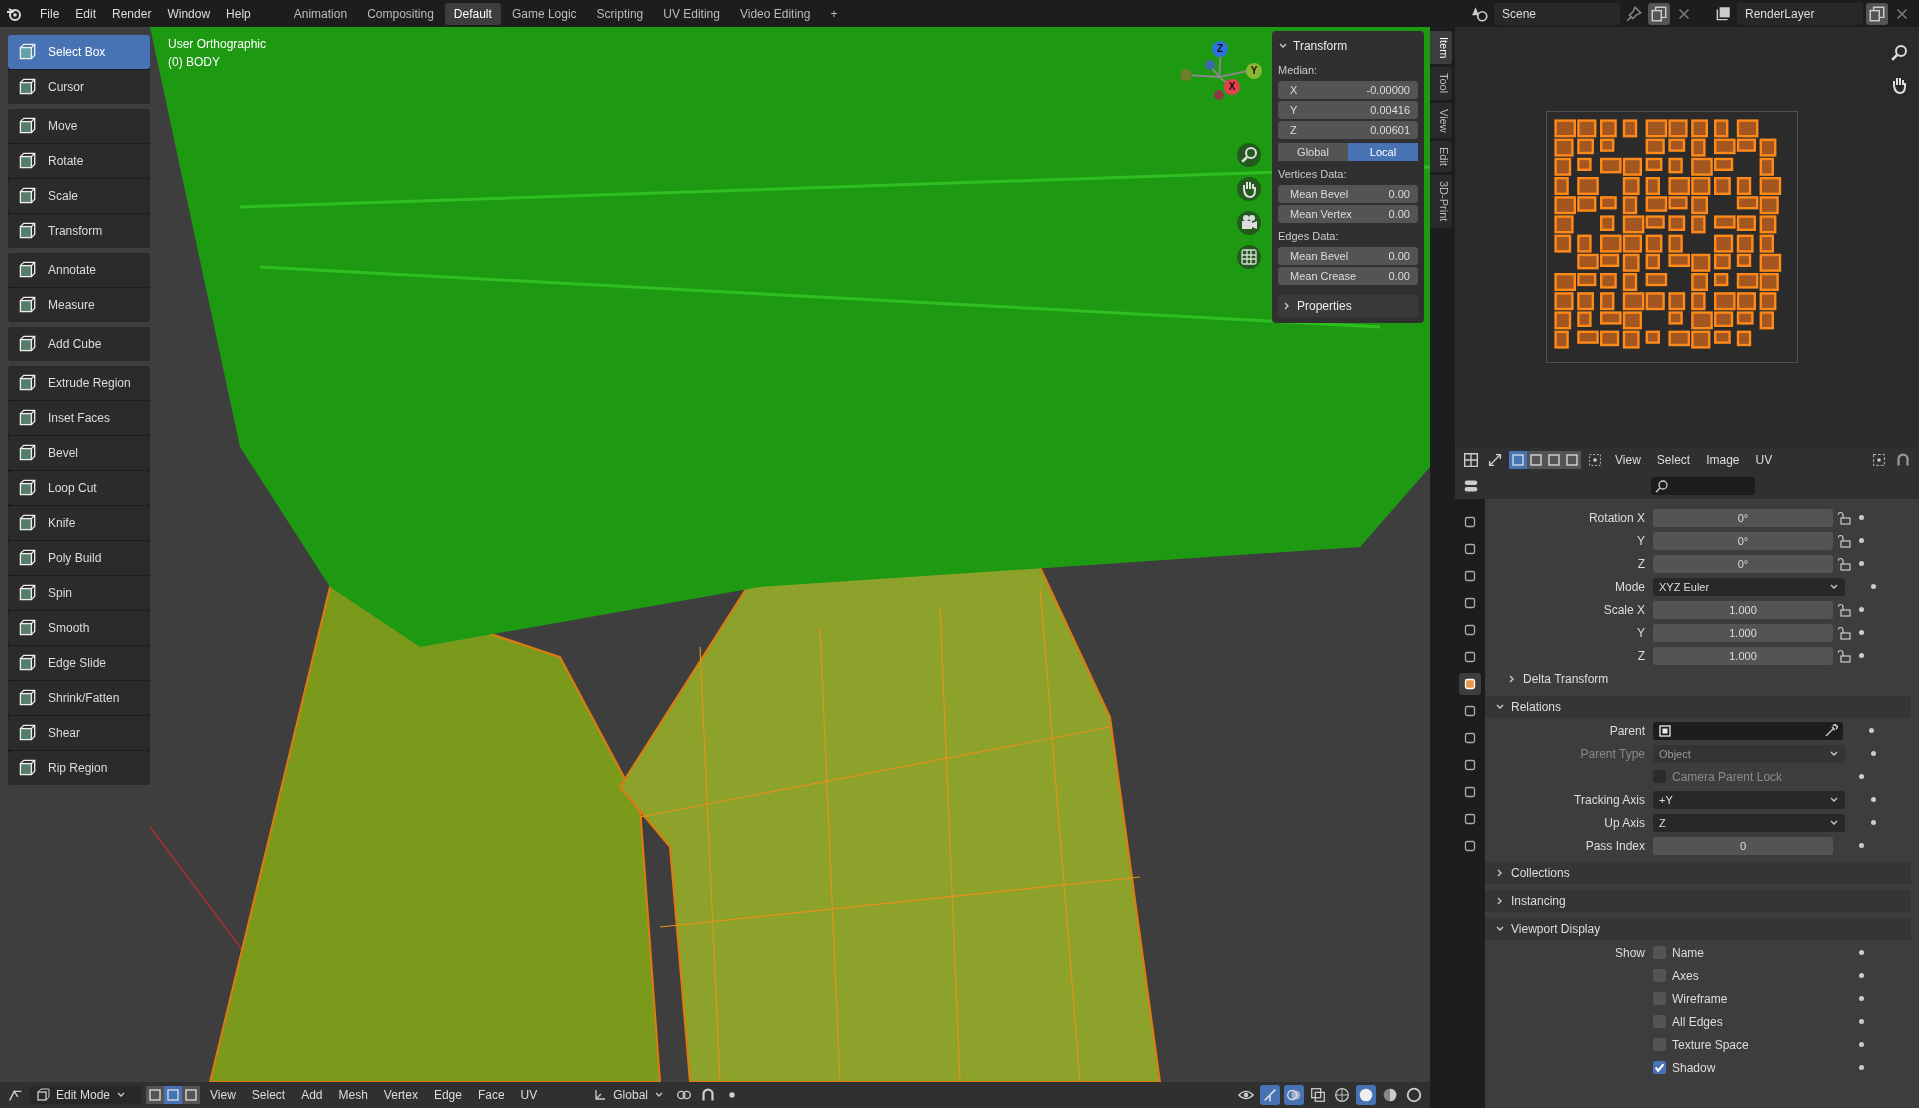 The width and height of the screenshot is (1919, 1108). What do you see at coordinates (1348, 130) in the screenshot?
I see `number-field: Z 0.00601` at bounding box center [1348, 130].